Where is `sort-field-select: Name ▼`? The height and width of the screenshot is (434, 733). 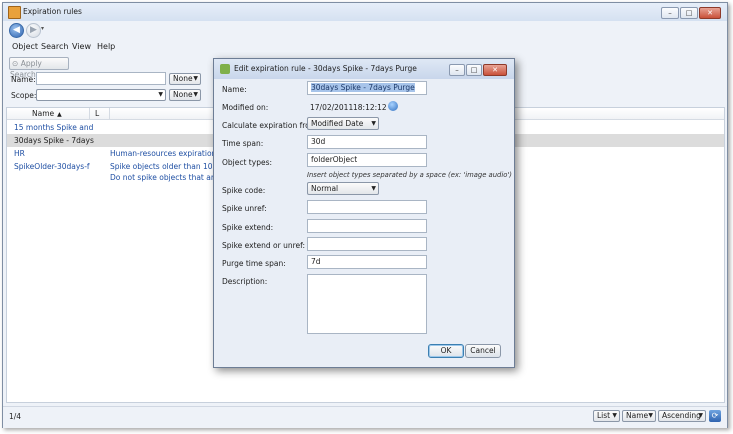
sort-field-select: Name ▼ is located at coordinates (639, 416).